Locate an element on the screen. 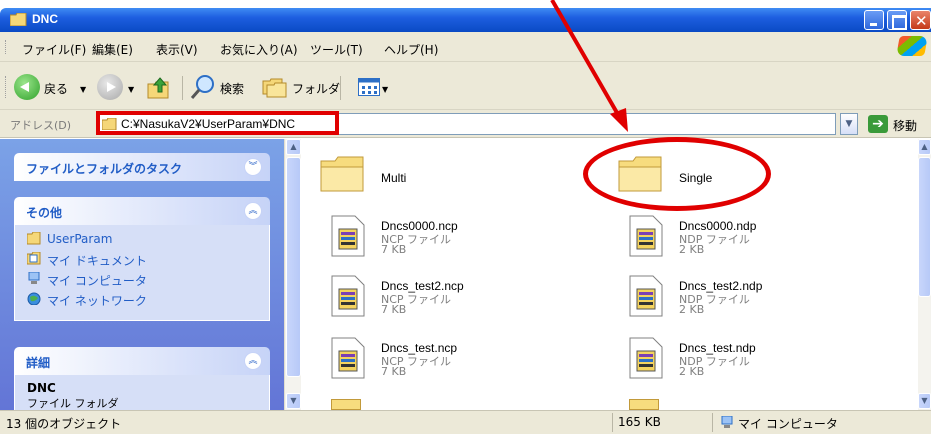 The image size is (931, 434). file-item: Dncs_test.ncp NCP ファイル 7 KB is located at coordinates (454, 363).